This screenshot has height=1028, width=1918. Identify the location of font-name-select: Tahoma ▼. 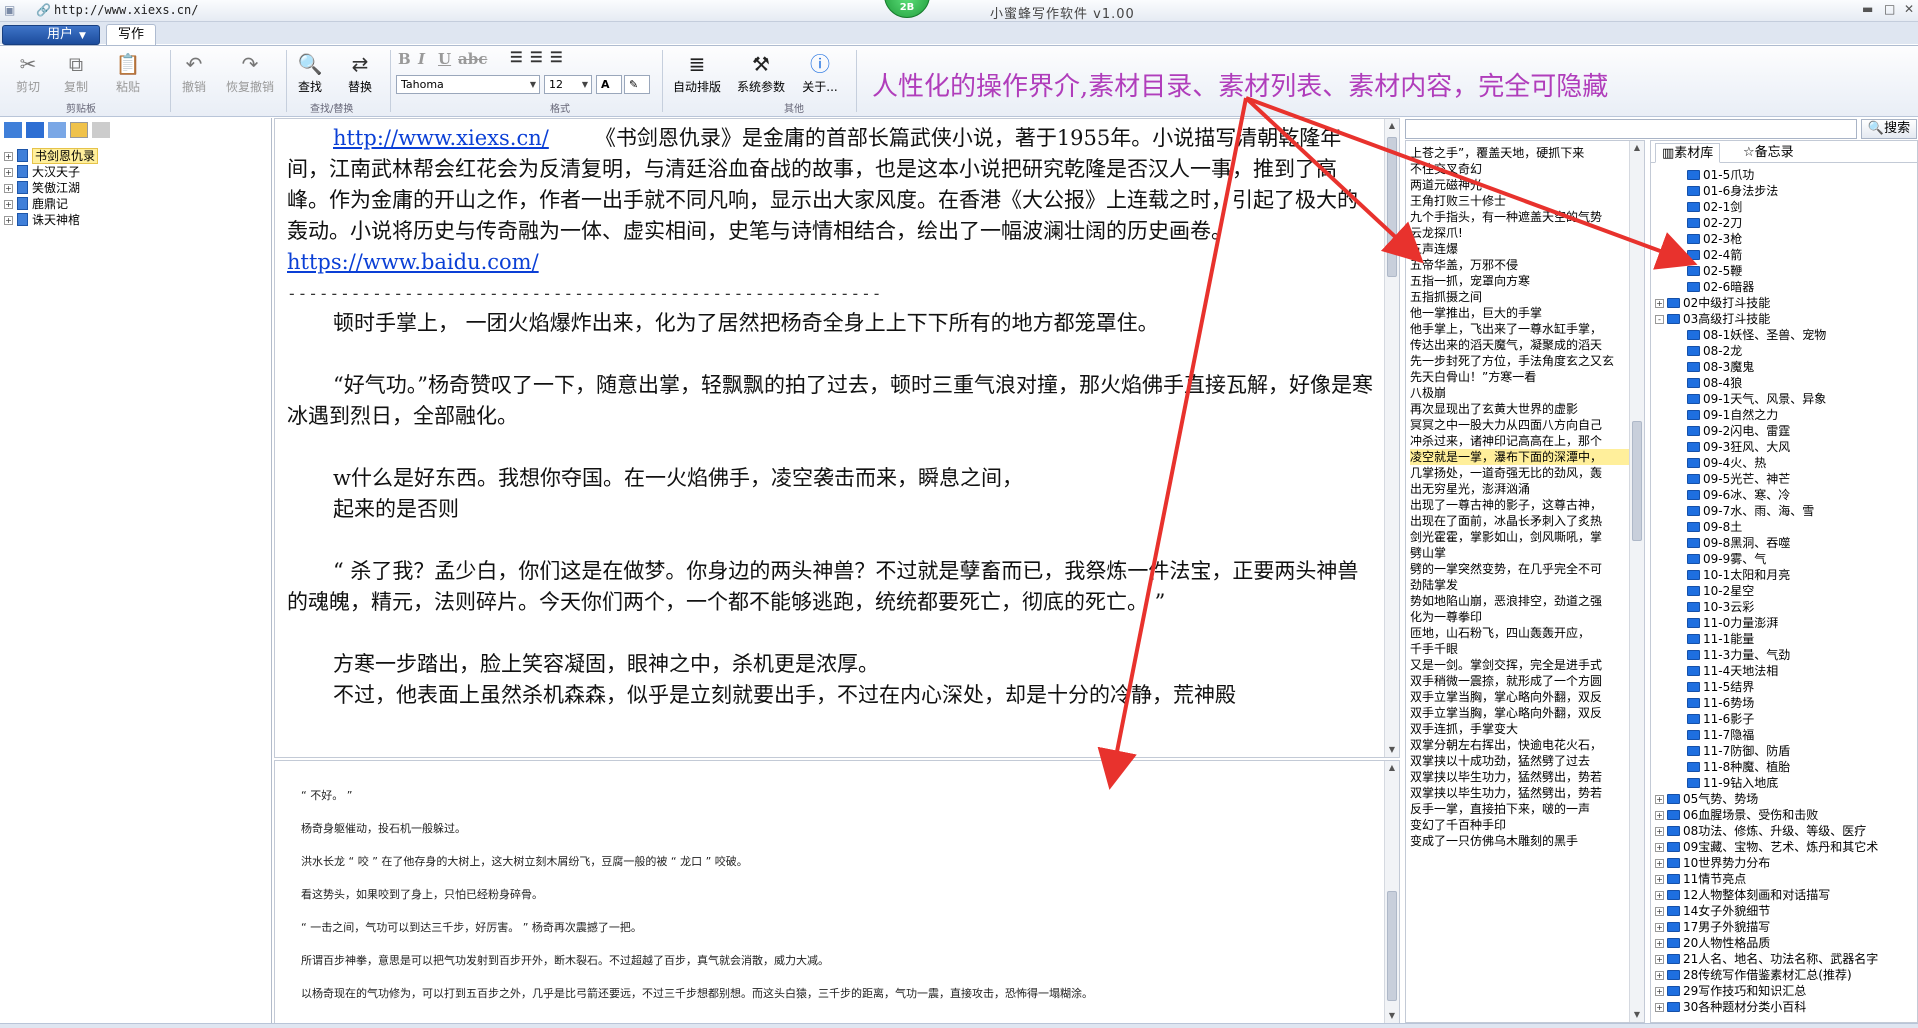
(468, 84).